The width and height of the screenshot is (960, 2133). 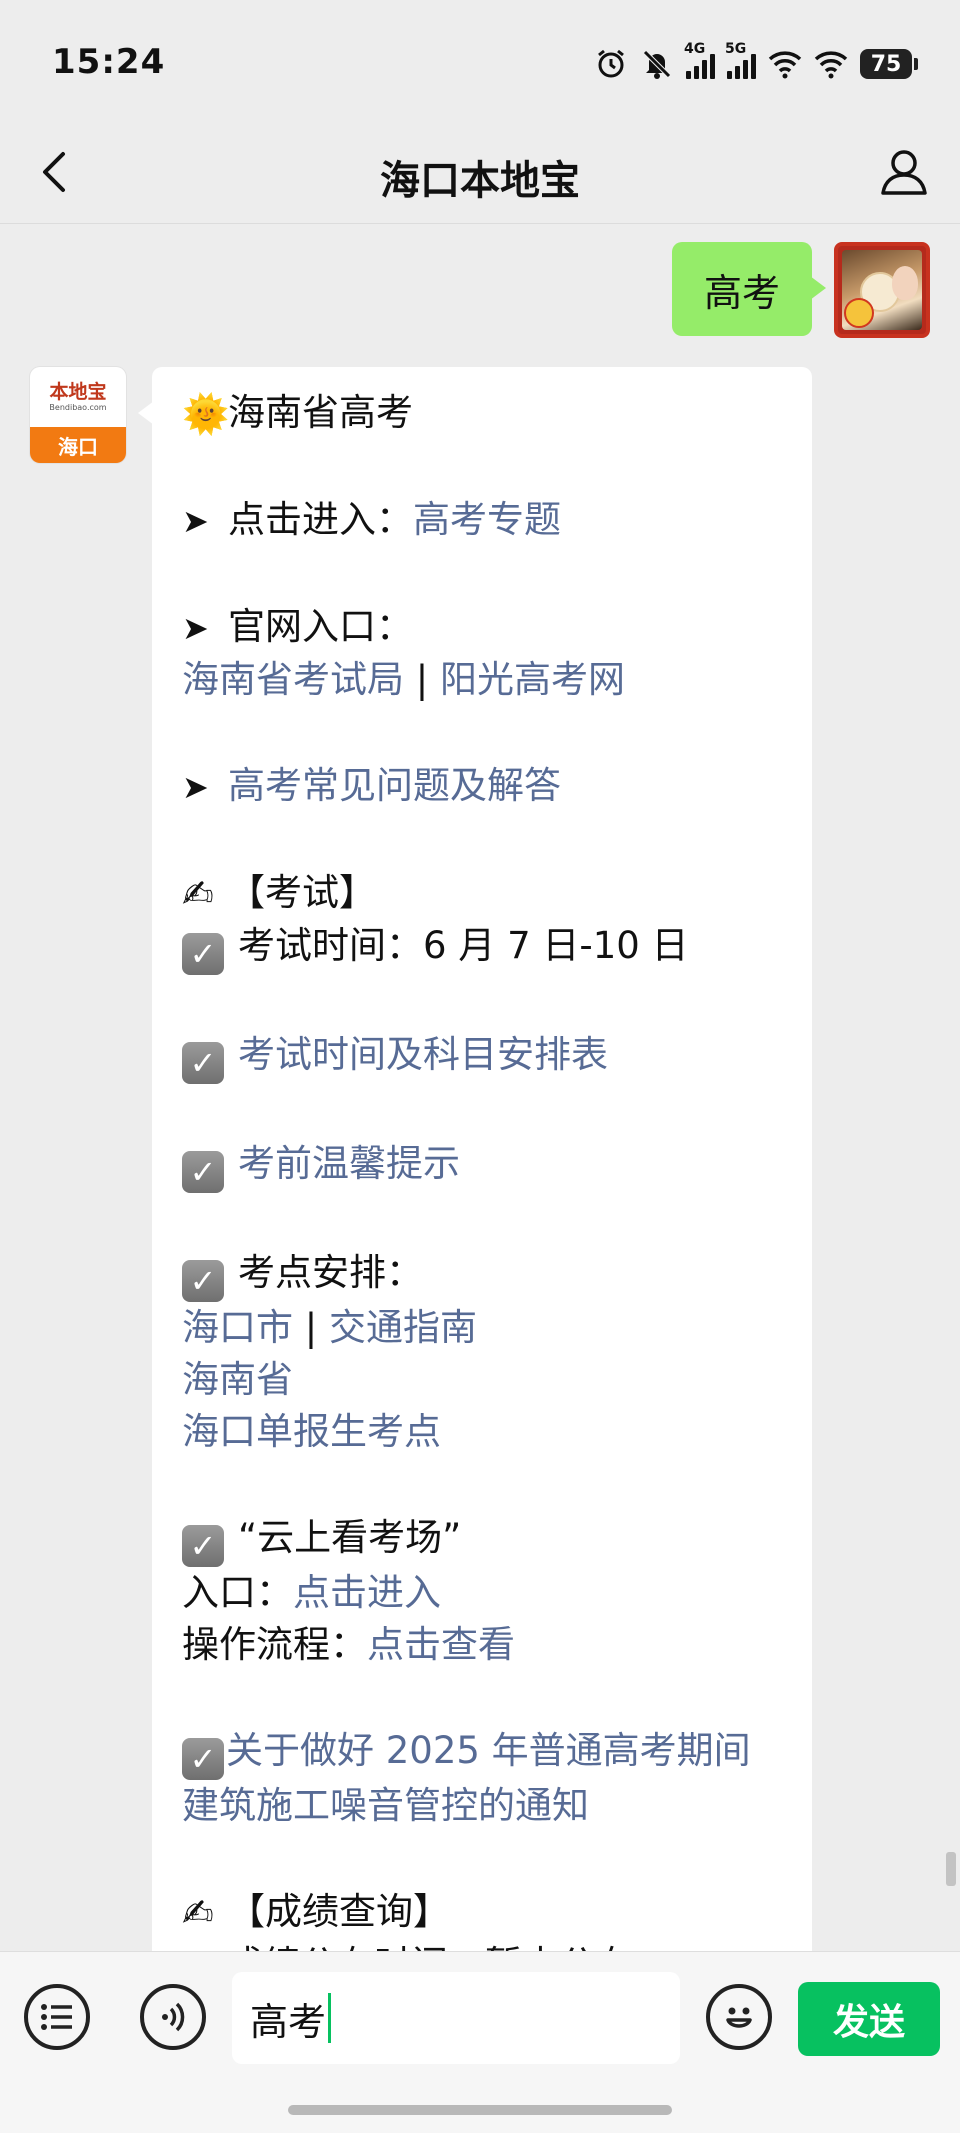 What do you see at coordinates (320, 412) in the screenshot?
I see `reply-title: 海南省高考` at bounding box center [320, 412].